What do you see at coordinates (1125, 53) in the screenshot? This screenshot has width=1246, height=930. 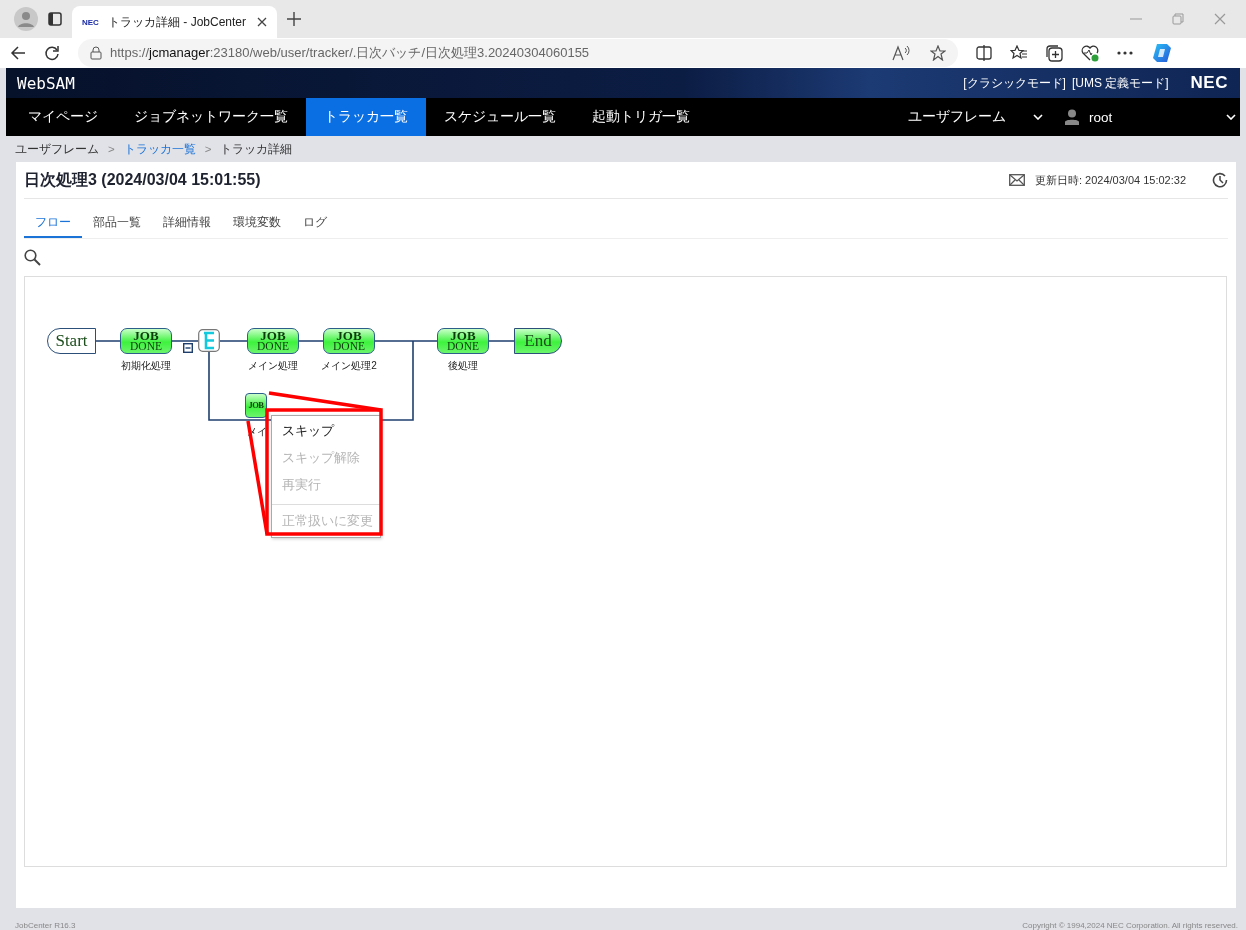 I see `more-icon` at bounding box center [1125, 53].